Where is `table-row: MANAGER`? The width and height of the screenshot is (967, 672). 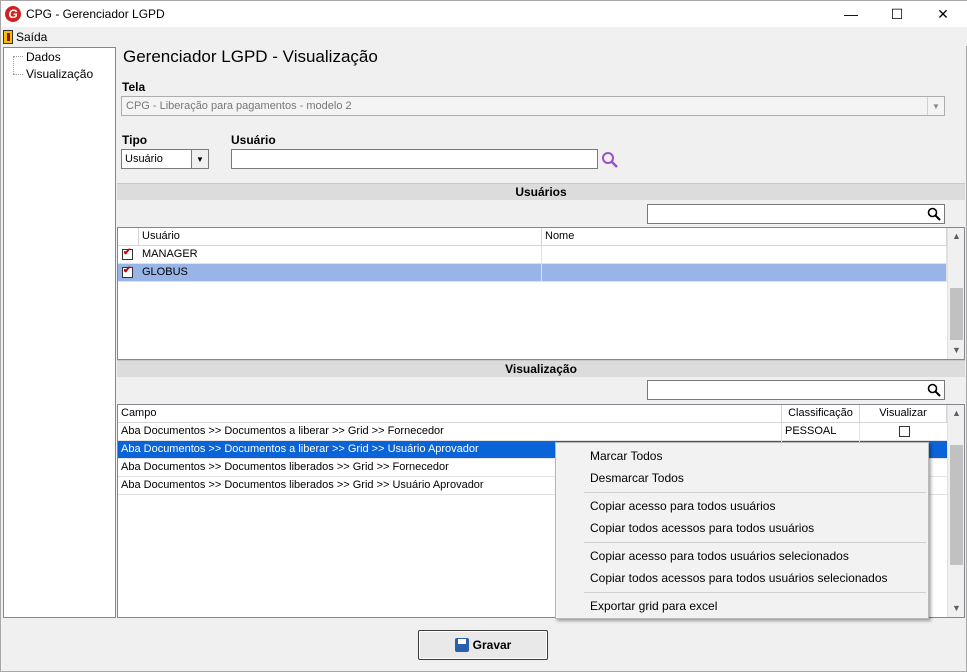
table-row: MANAGER is located at coordinates (532, 255).